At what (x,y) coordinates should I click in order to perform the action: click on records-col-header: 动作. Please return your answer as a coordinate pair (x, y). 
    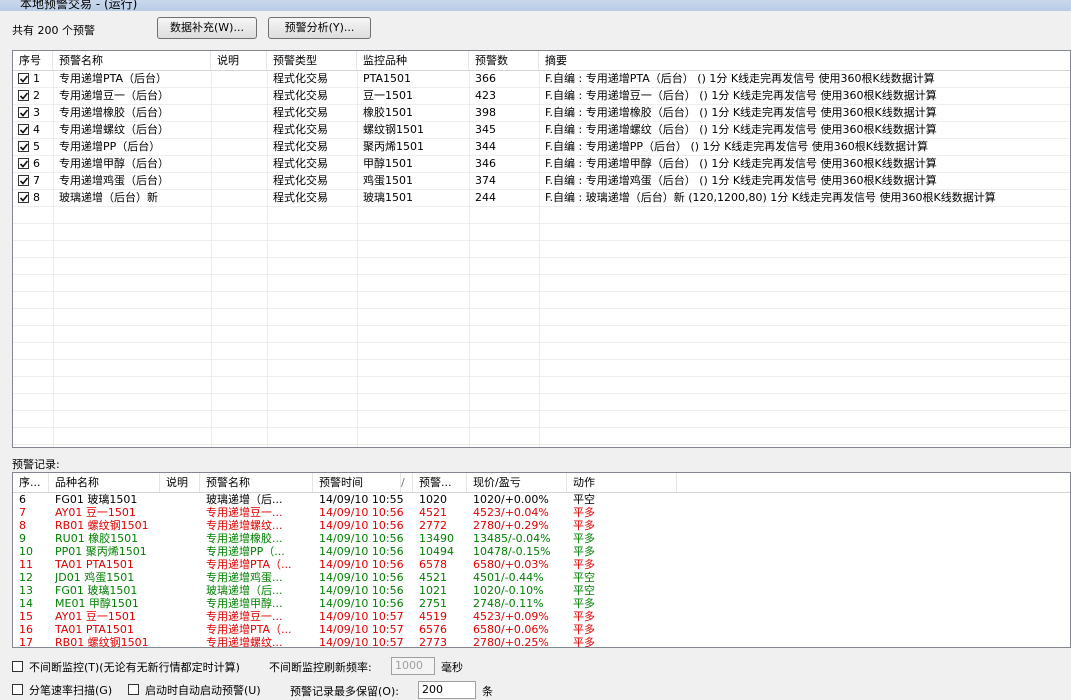
    Looking at the image, I should click on (622, 482).